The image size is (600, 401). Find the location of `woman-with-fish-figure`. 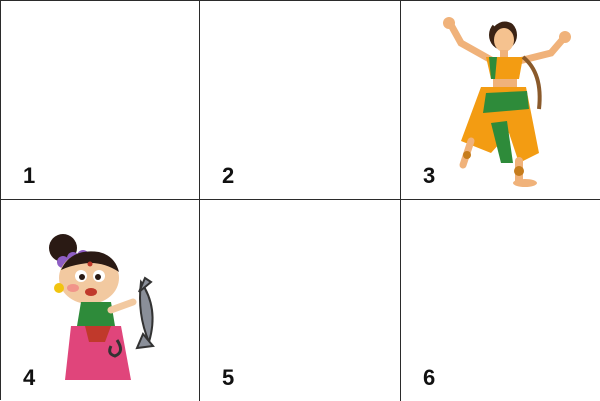

woman-with-fish-figure is located at coordinates (102, 307).